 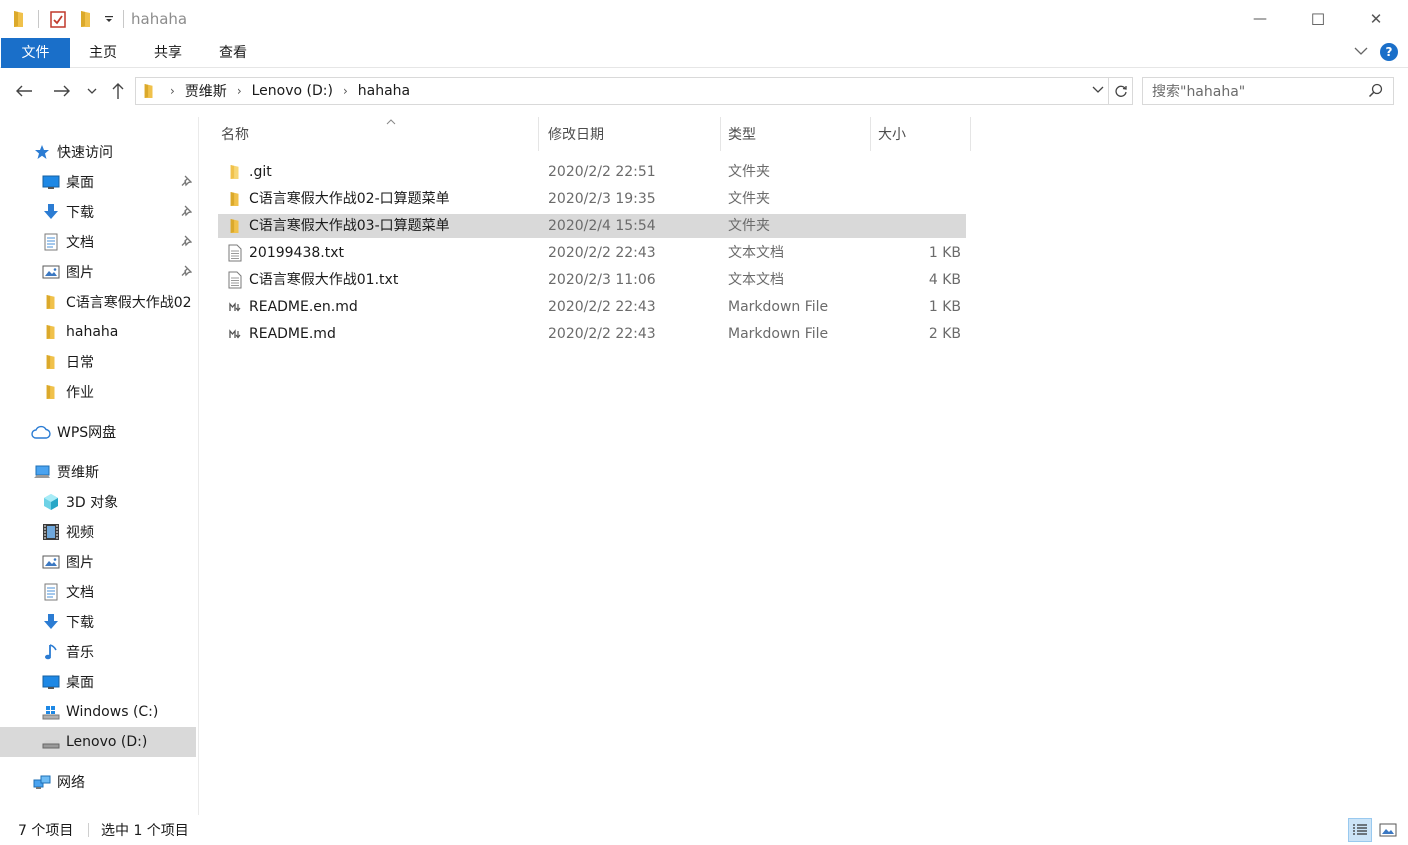 What do you see at coordinates (1098, 90) in the screenshot?
I see `address-history-icon` at bounding box center [1098, 90].